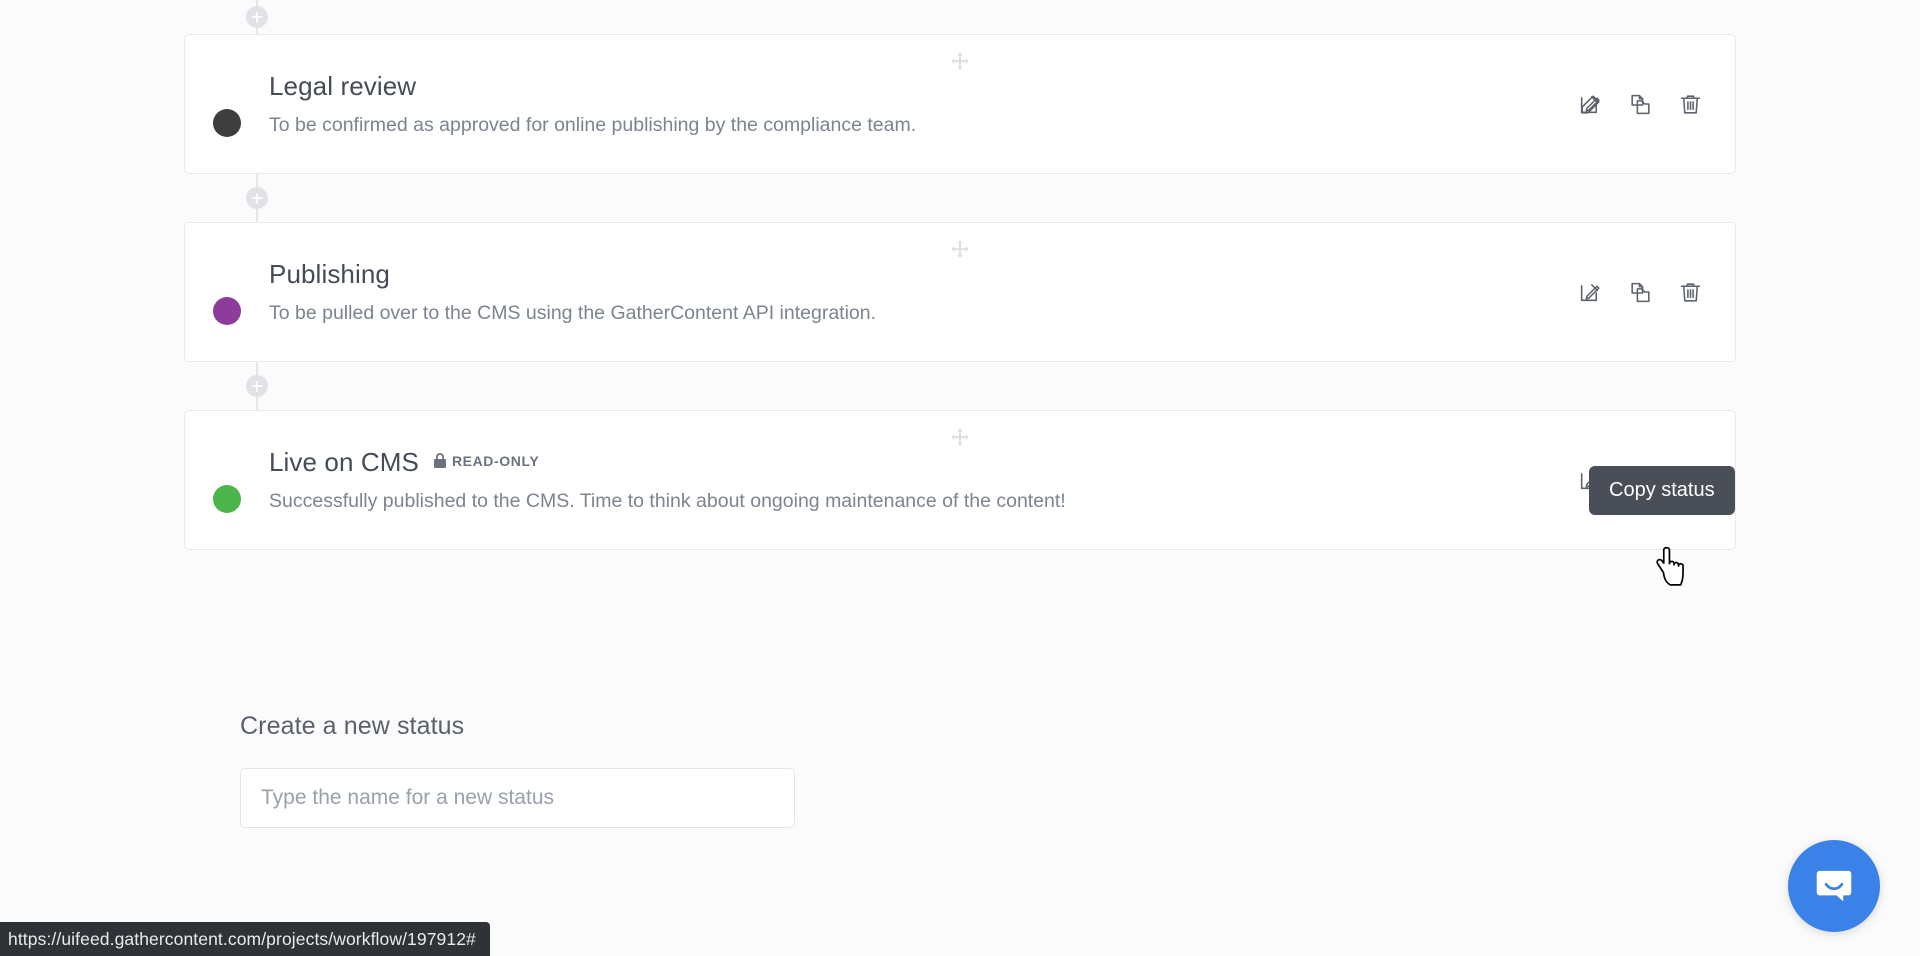 This screenshot has width=1920, height=956. I want to click on create-status-section: Create a new status, so click(517, 770).